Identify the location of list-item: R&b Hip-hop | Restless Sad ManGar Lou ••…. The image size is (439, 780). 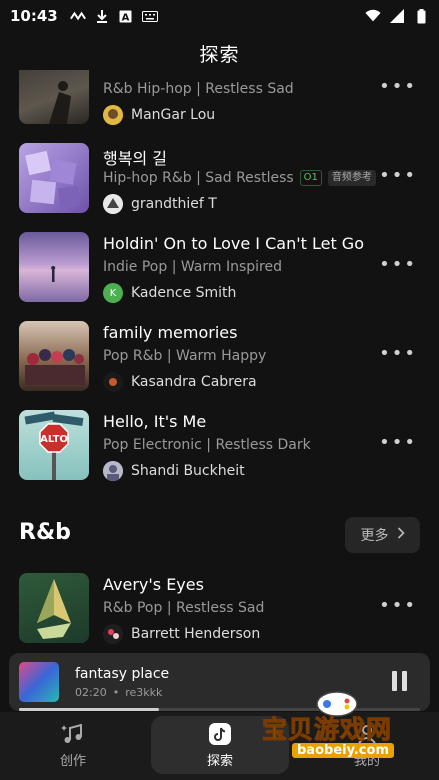
(219, 102).